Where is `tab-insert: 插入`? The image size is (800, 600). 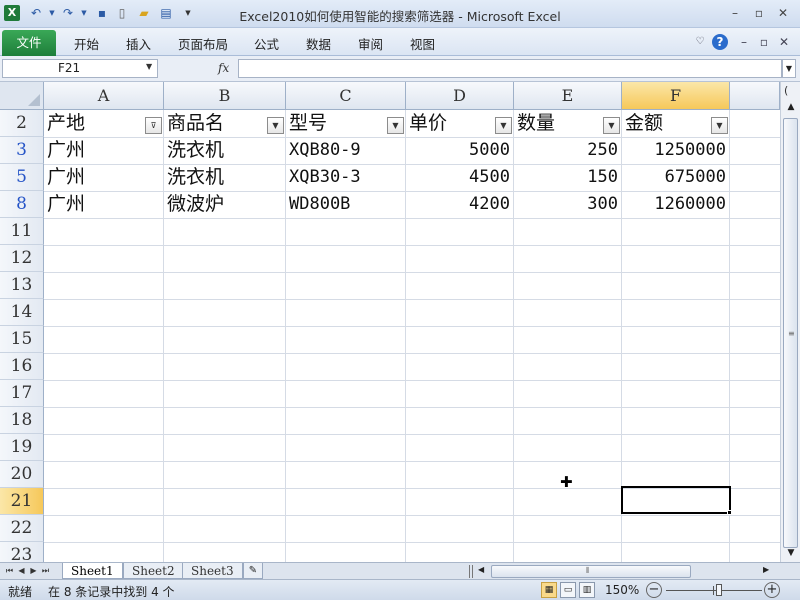 tab-insert: 插入 is located at coordinates (138, 43).